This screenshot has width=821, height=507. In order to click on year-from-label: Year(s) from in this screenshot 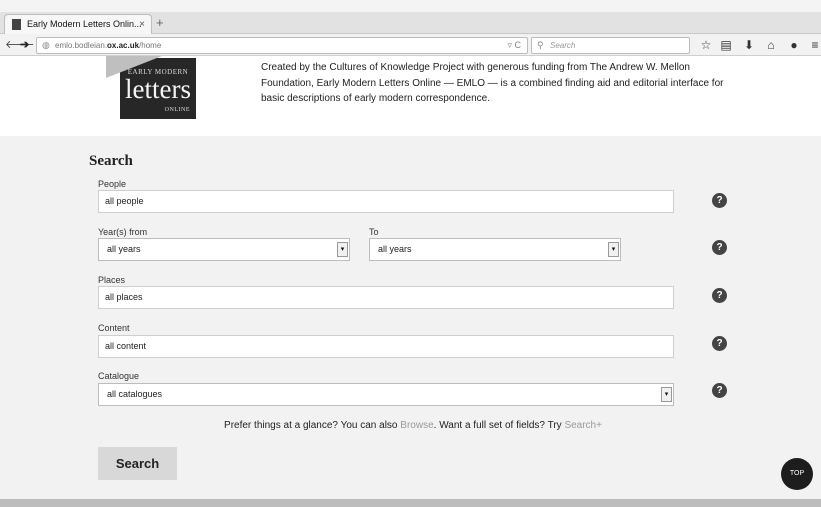, I will do `click(123, 232)`.